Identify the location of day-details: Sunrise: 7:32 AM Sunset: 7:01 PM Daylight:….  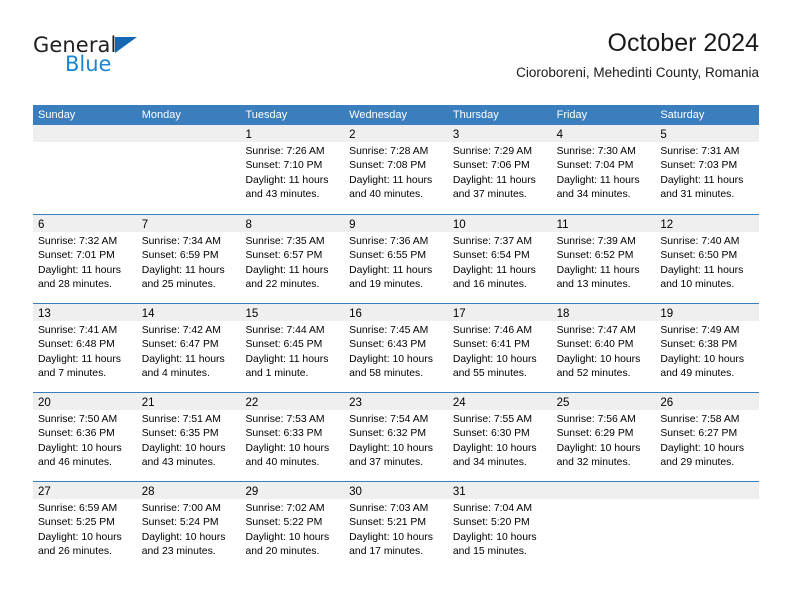
(85, 262).